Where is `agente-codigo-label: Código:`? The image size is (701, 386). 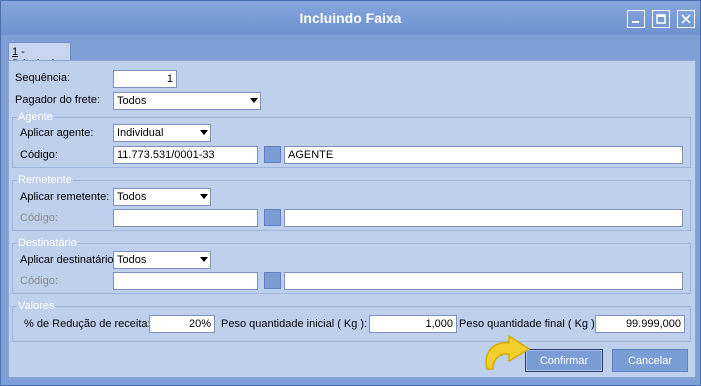
agente-codigo-label: Código: is located at coordinates (39, 155).